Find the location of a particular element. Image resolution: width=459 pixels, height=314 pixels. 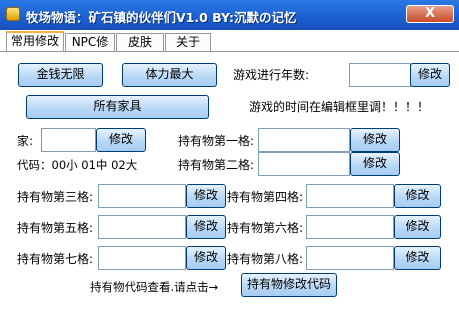

tab-skin: 皮肤 is located at coordinates (140, 42).